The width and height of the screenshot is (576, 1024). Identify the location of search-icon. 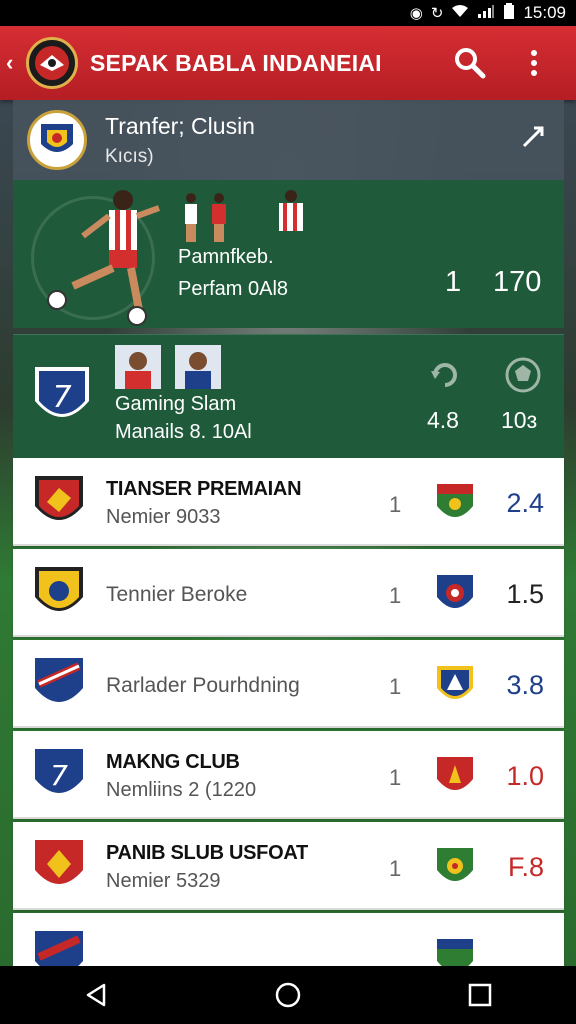
(470, 63).